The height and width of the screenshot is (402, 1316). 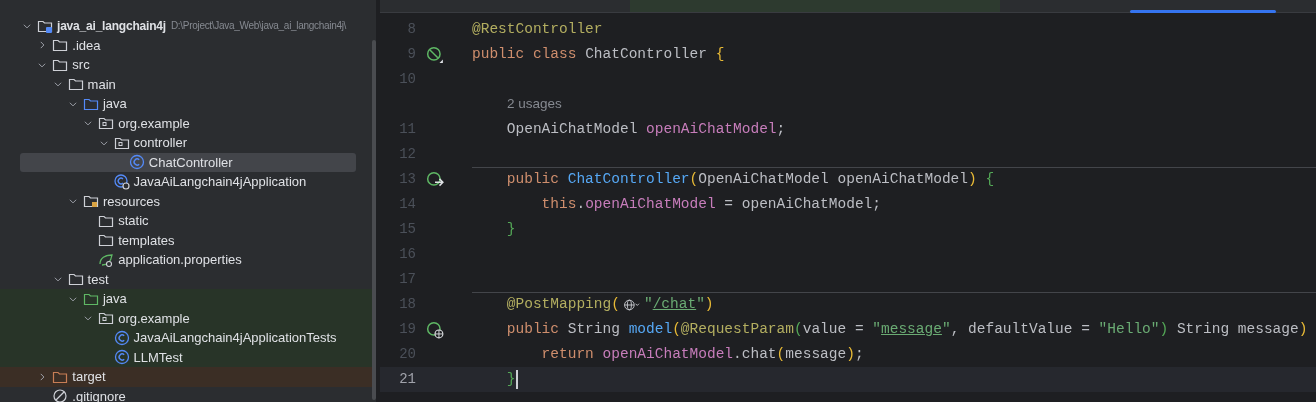 What do you see at coordinates (188, 201) in the screenshot?
I see `tree-item: resources` at bounding box center [188, 201].